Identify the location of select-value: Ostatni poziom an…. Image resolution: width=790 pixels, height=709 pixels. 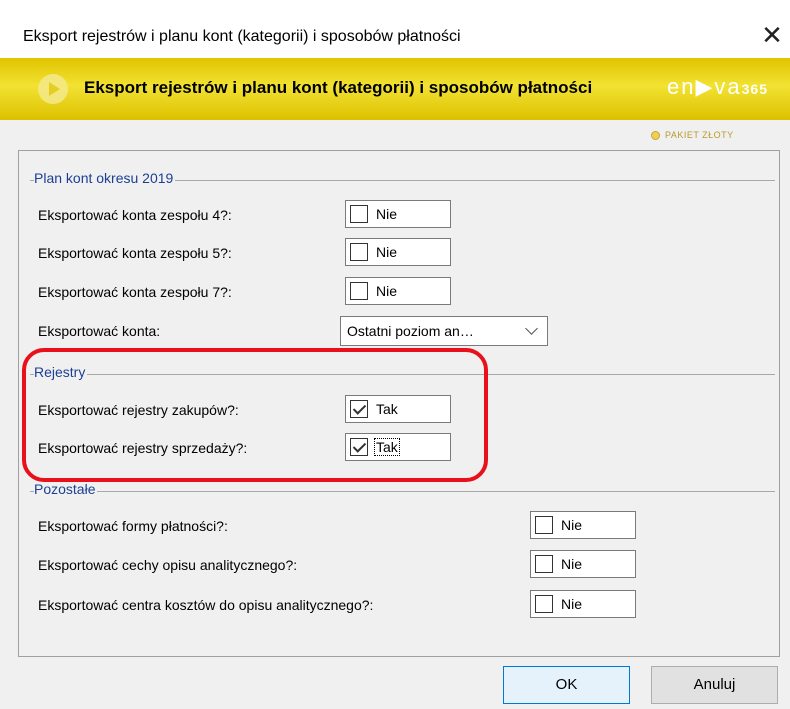
(410, 331).